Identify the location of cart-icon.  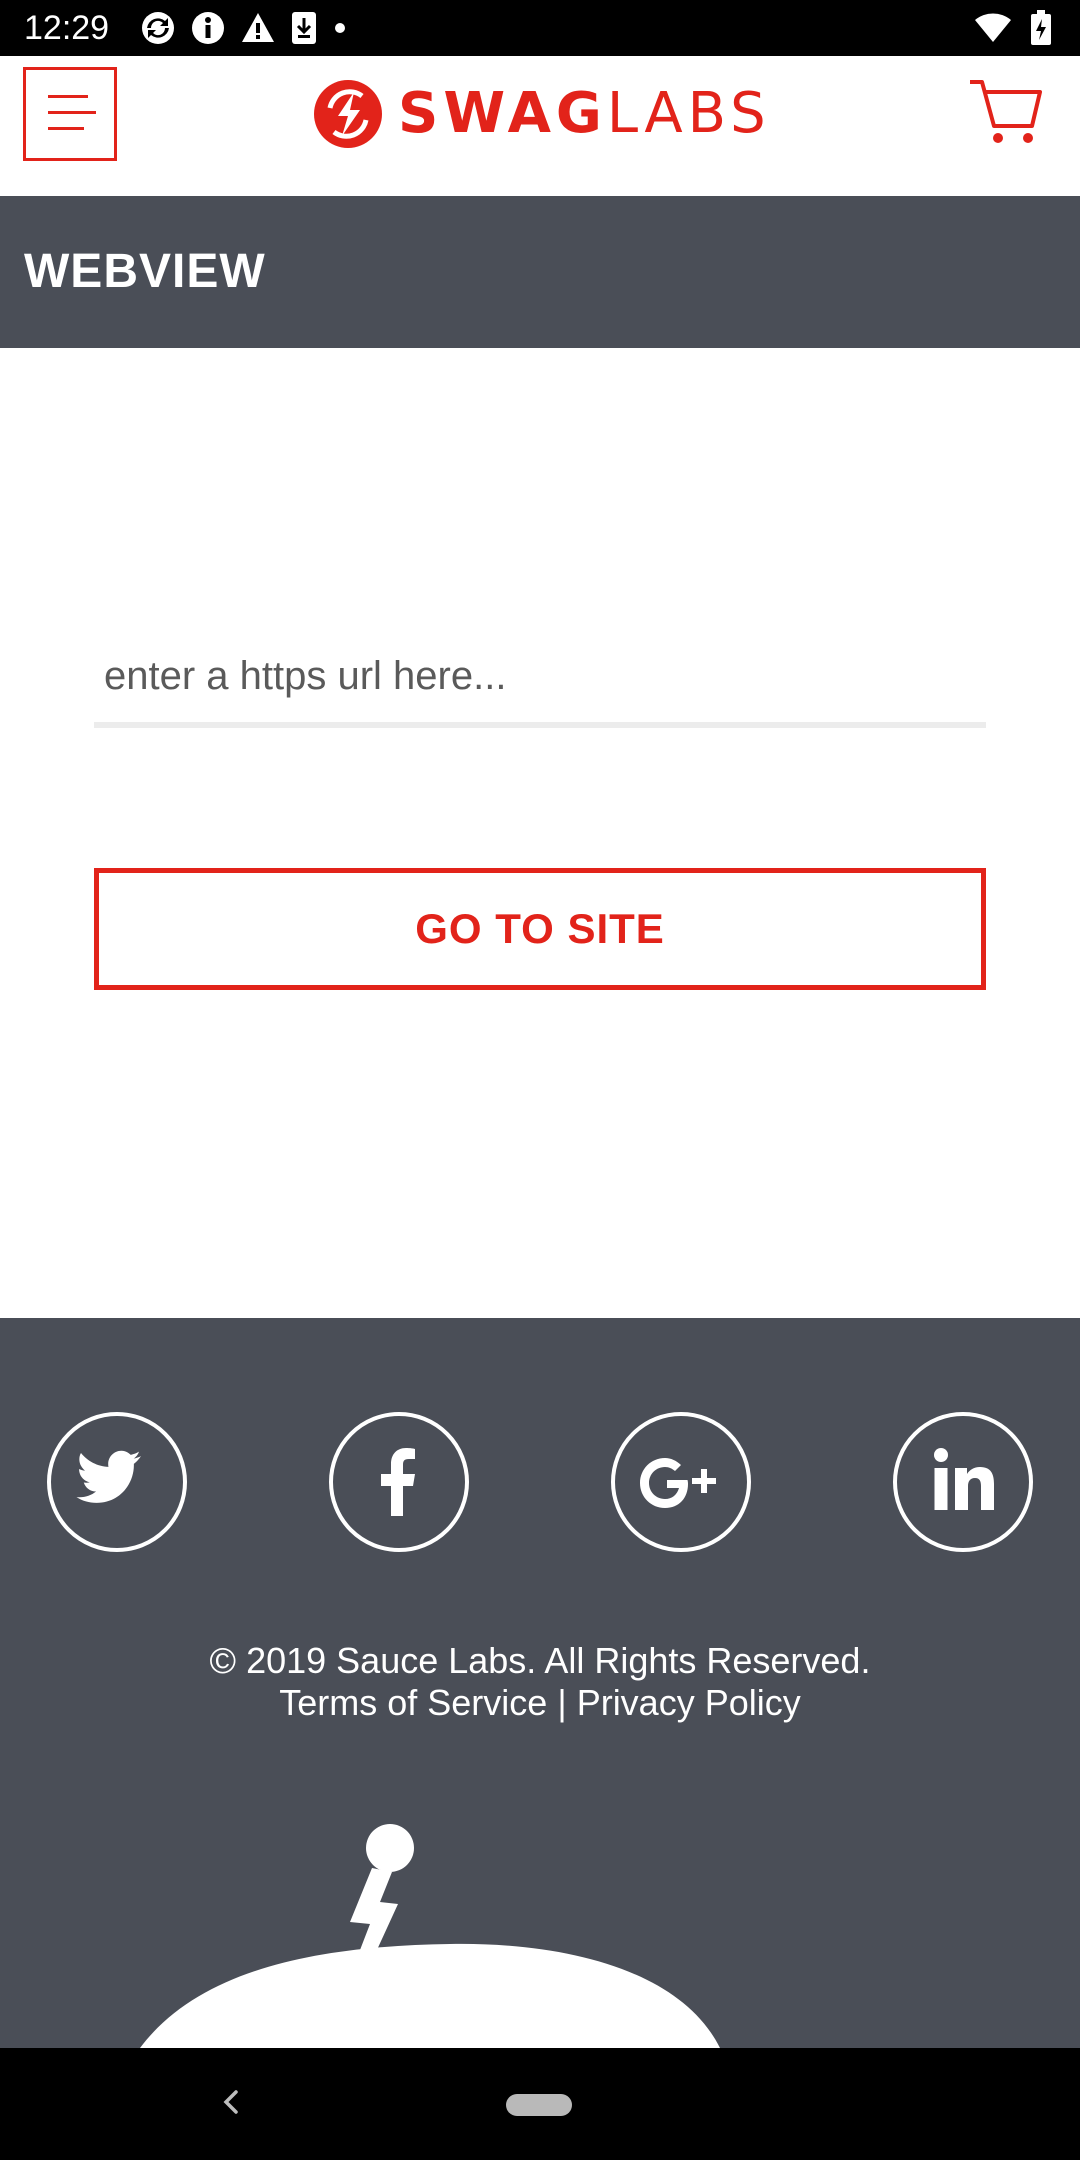
(1006, 111).